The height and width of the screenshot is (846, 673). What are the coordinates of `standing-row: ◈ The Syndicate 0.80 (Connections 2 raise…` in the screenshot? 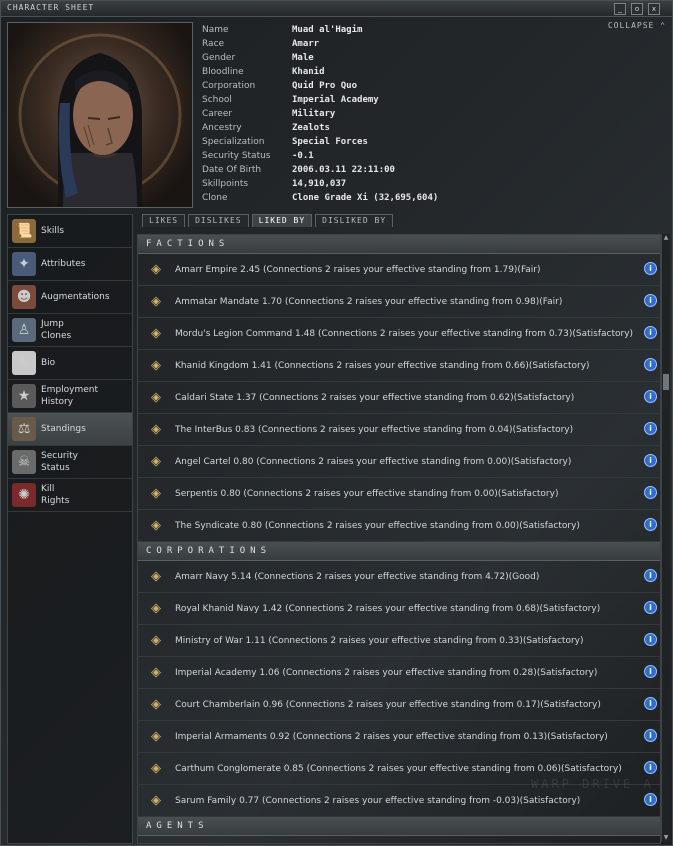 It's located at (399, 526).